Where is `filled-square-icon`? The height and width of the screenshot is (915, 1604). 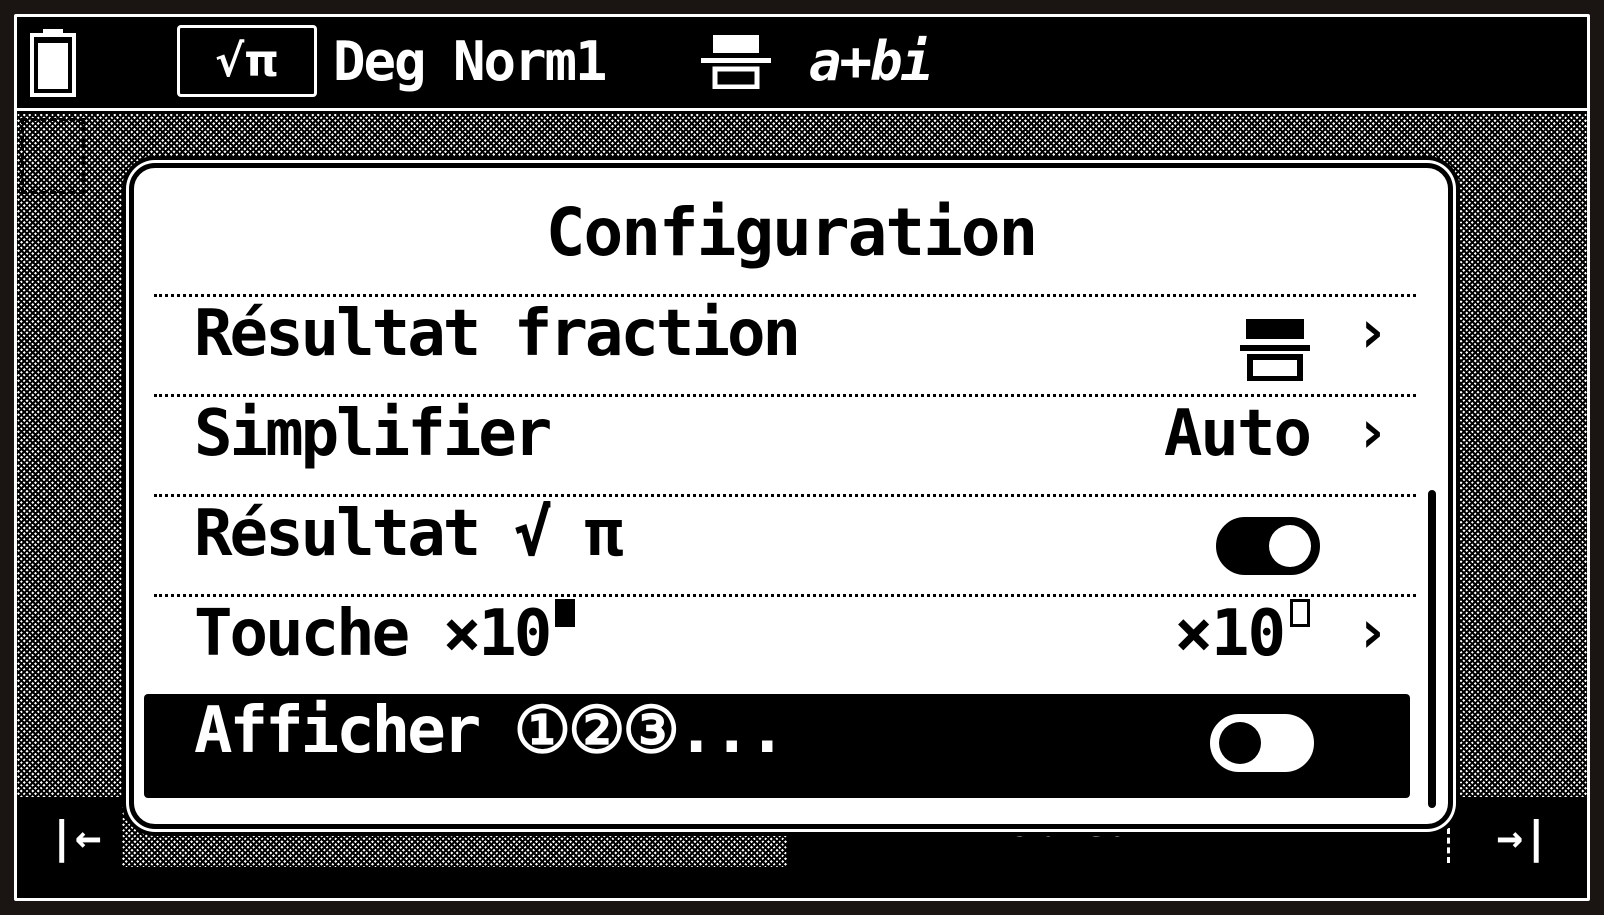 filled-square-icon is located at coordinates (565, 613).